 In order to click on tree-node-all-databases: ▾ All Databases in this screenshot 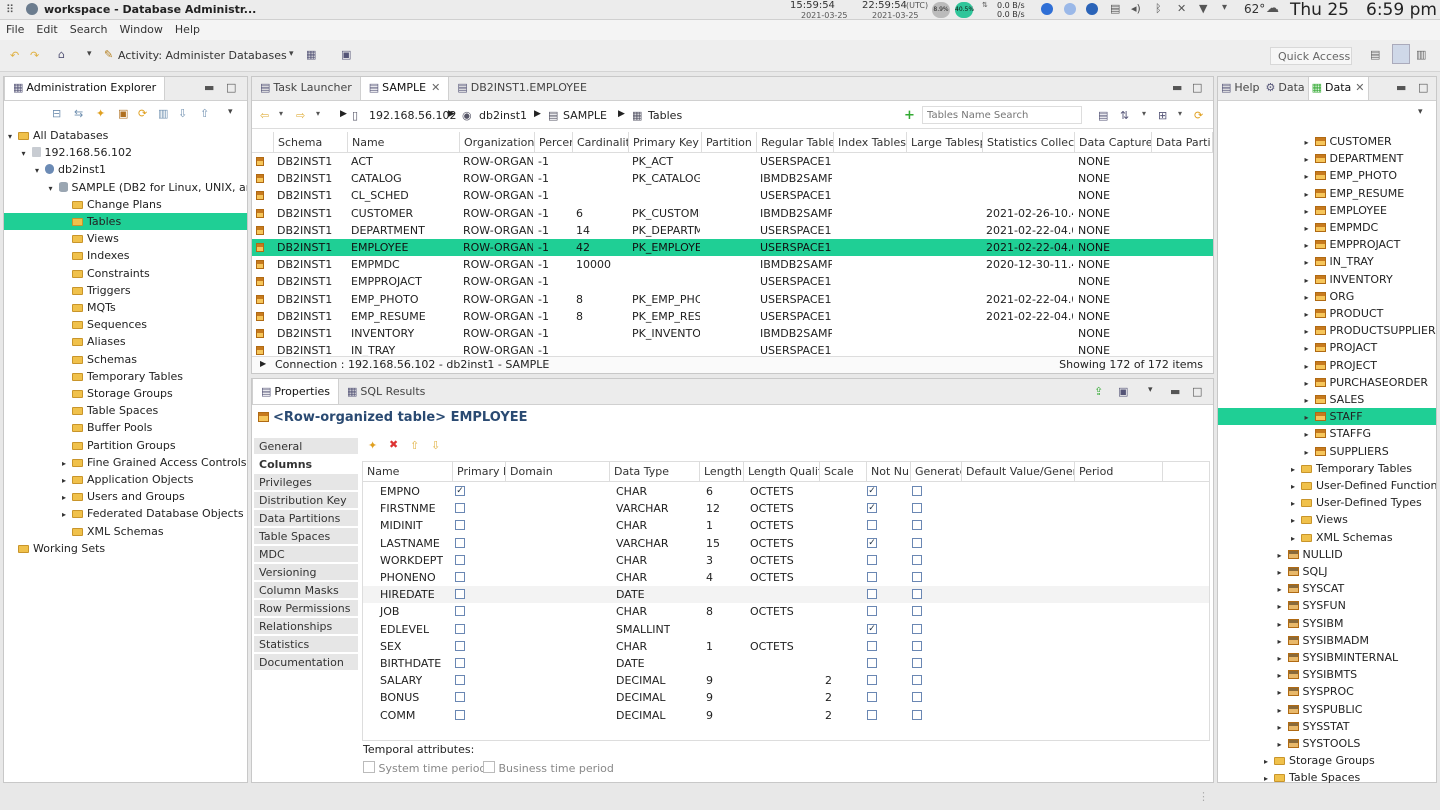, I will do `click(125, 135)`.